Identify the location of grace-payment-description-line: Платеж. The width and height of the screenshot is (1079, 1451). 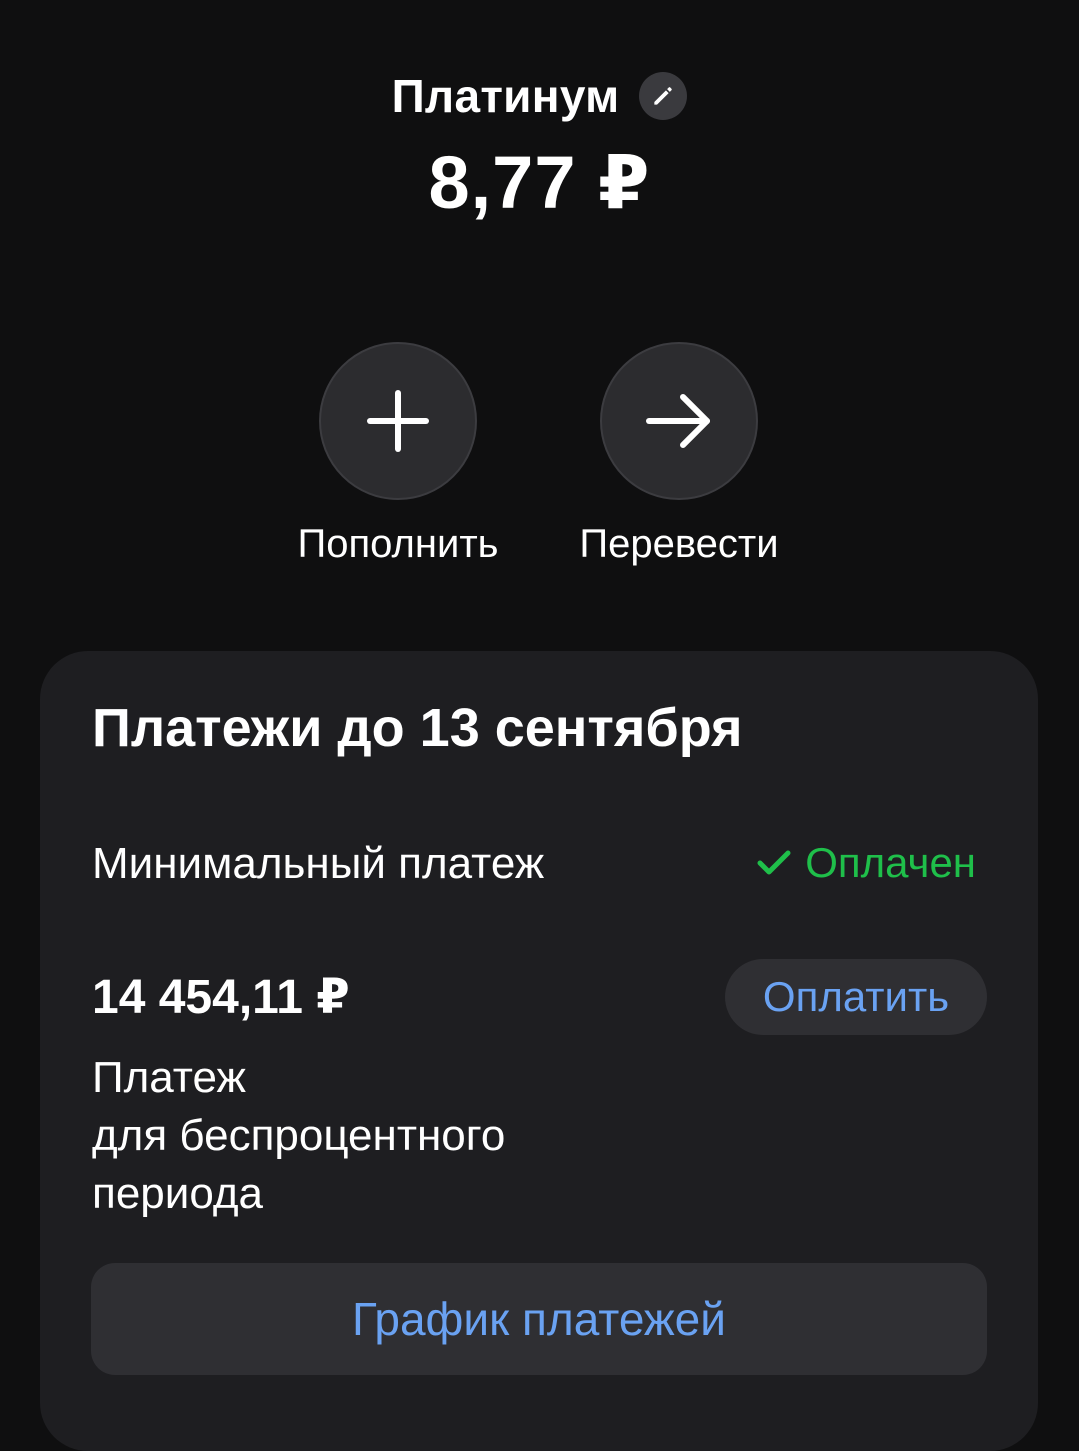
(169, 1077).